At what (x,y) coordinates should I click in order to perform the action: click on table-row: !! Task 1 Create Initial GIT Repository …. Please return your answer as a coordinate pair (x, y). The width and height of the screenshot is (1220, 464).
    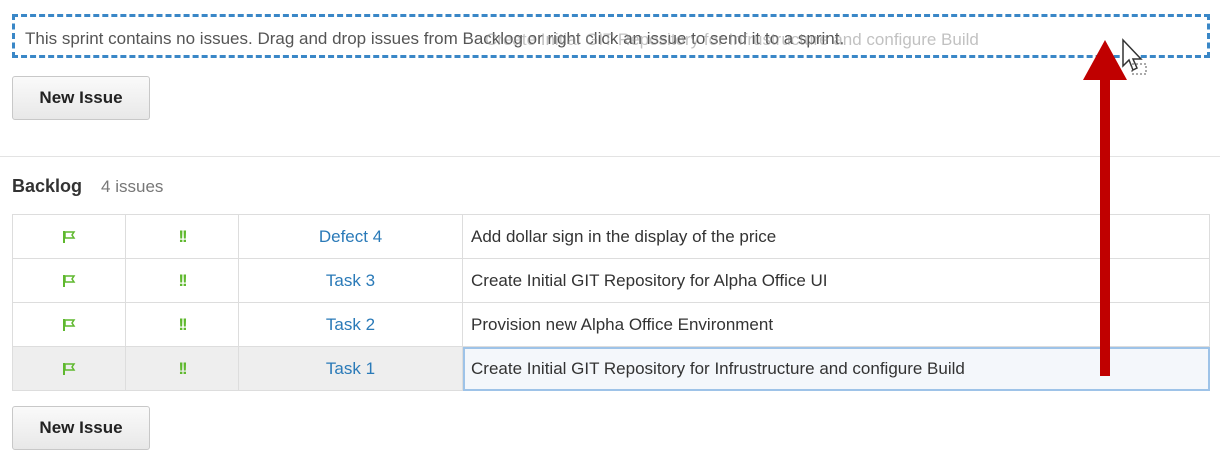
    Looking at the image, I should click on (611, 368).